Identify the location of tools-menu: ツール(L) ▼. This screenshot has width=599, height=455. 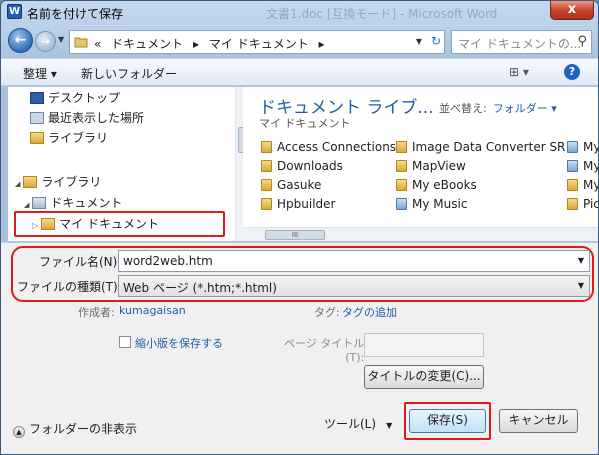
(358, 423).